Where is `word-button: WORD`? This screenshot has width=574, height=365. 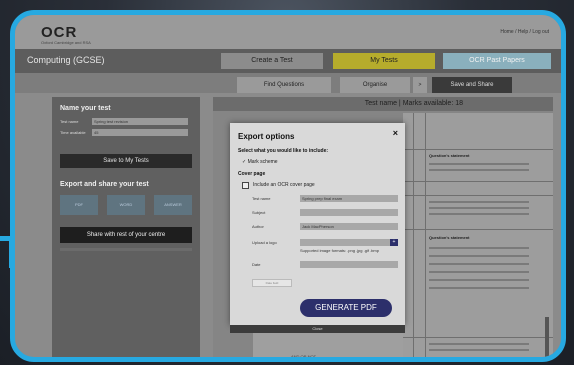 word-button: WORD is located at coordinates (126, 205).